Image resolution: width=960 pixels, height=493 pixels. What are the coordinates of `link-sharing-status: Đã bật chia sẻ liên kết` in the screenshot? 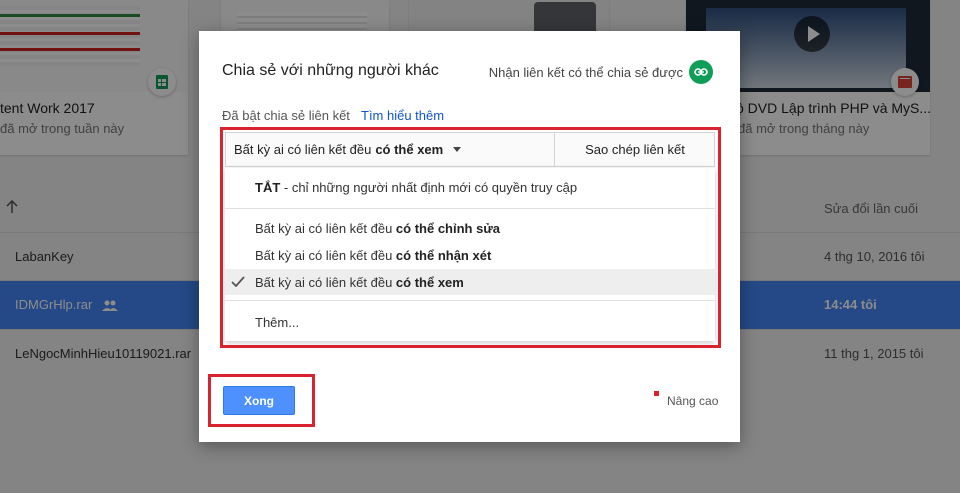 It's located at (286, 115).